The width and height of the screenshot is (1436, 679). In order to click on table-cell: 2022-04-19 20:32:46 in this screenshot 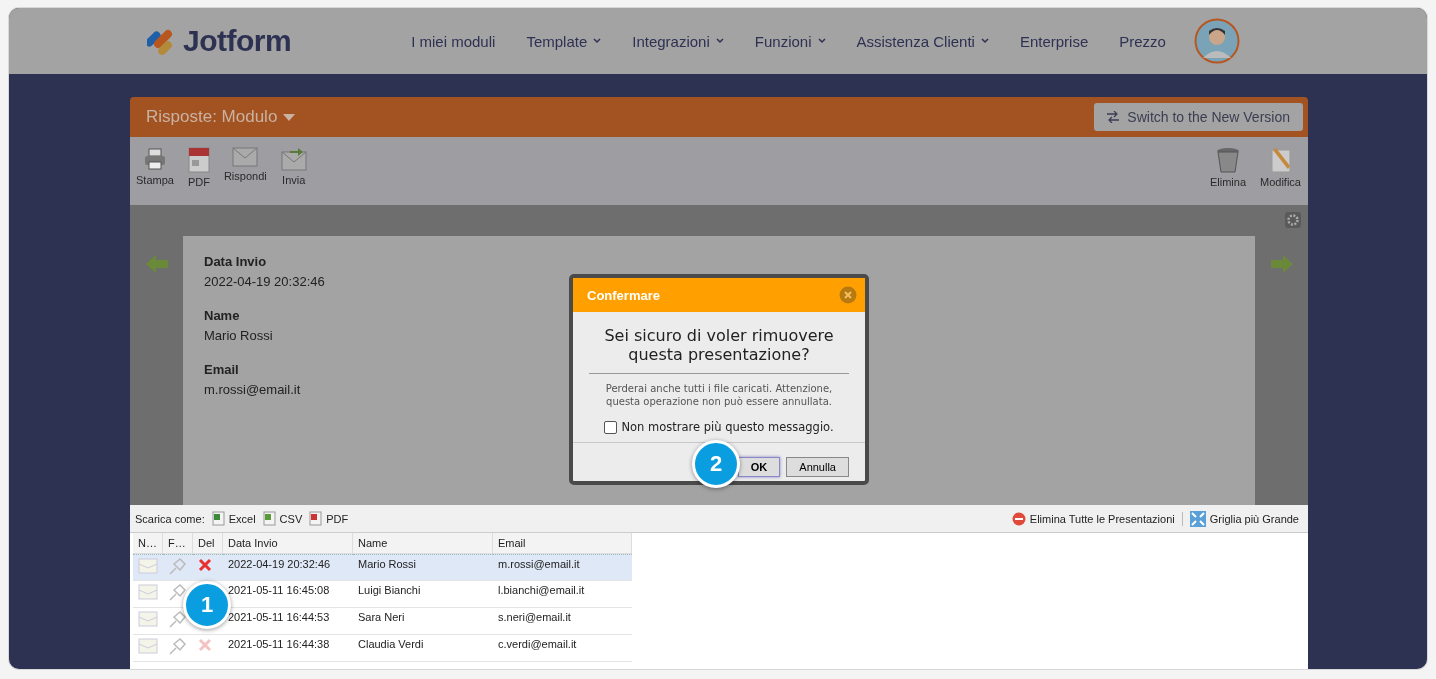, I will do `click(288, 567)`.